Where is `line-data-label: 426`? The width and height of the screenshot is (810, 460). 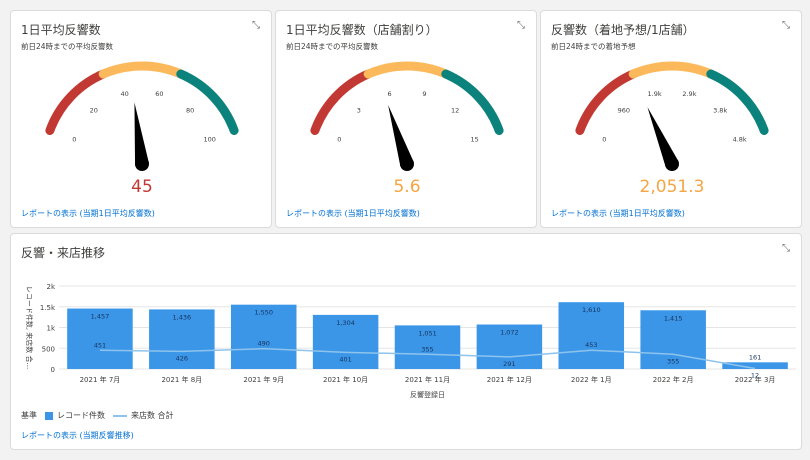
line-data-label: 426 is located at coordinates (182, 358).